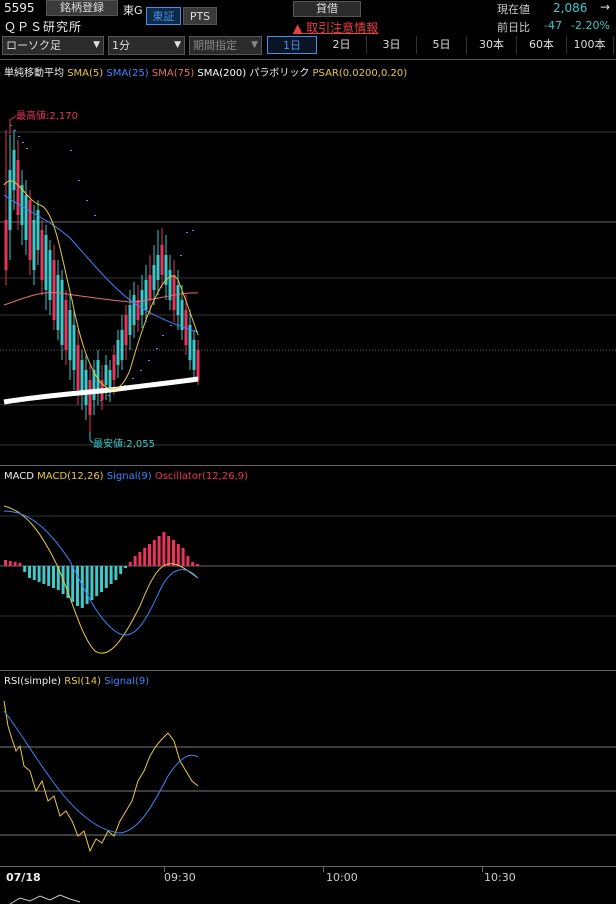  I want to click on register-button: 銘柄登録, so click(82, 8).